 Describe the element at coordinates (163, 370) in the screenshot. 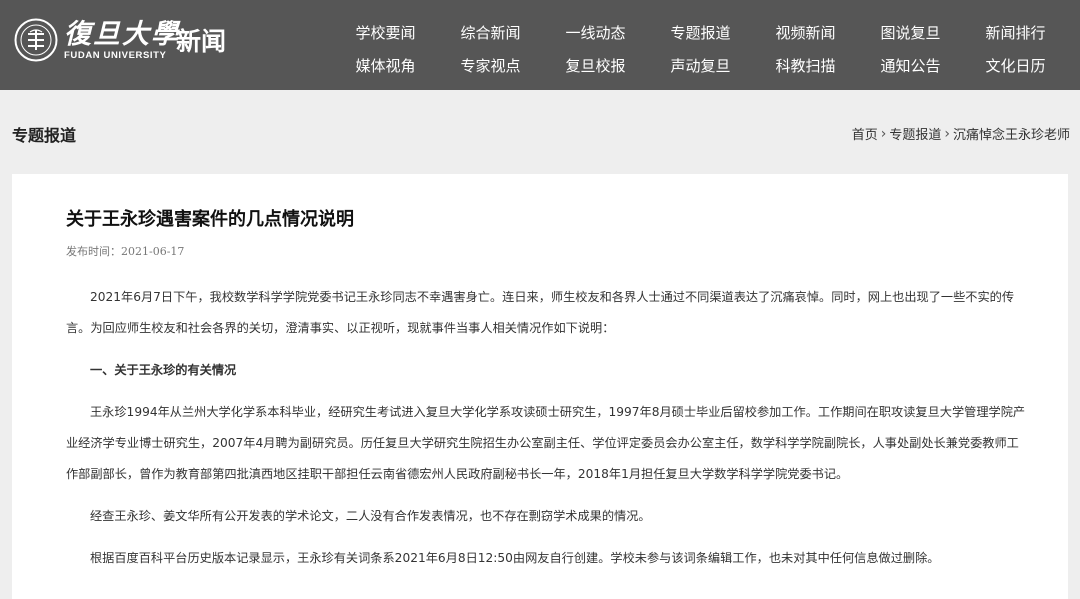

I see `article-subheading: 一、关于王永珍的有关情况` at that location.